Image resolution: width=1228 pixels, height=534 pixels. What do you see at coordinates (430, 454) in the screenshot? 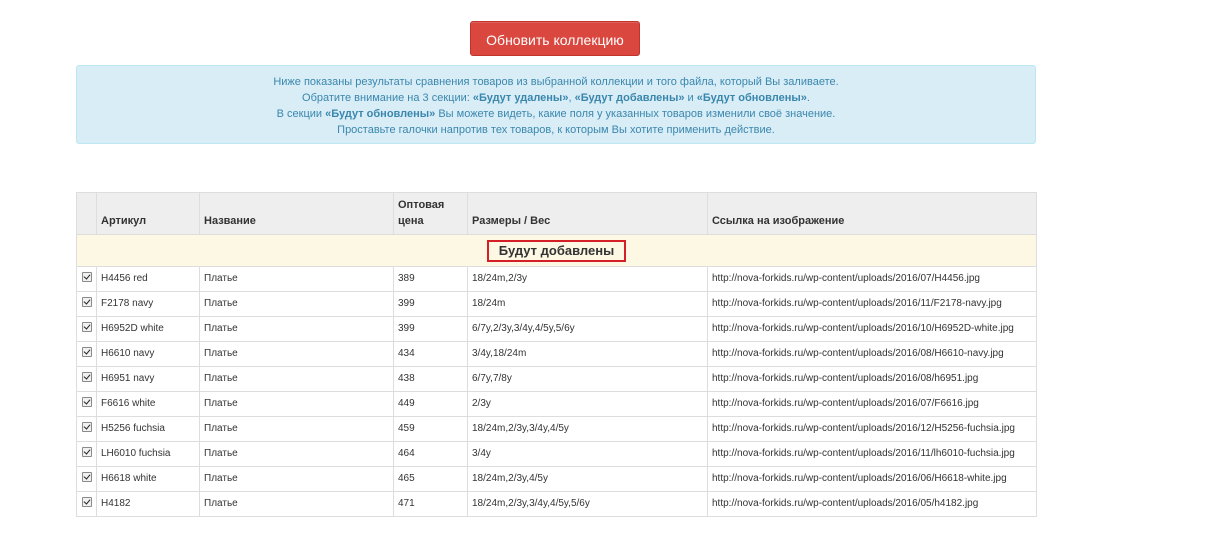
I see `price-cell: 464` at bounding box center [430, 454].